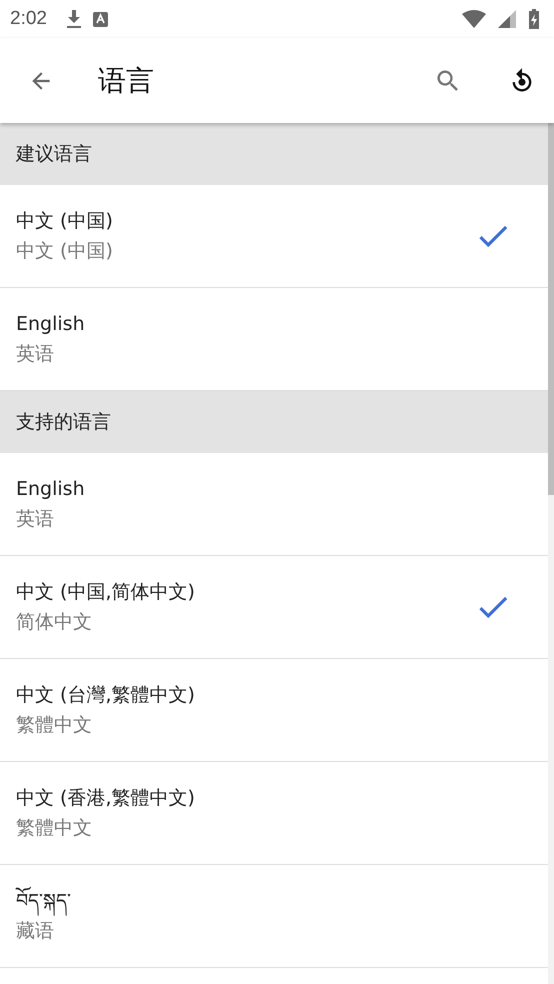 The width and height of the screenshot is (554, 984). Describe the element at coordinates (105, 592) in the screenshot. I see `language-name: 中文 (中国,简体中文)` at that location.